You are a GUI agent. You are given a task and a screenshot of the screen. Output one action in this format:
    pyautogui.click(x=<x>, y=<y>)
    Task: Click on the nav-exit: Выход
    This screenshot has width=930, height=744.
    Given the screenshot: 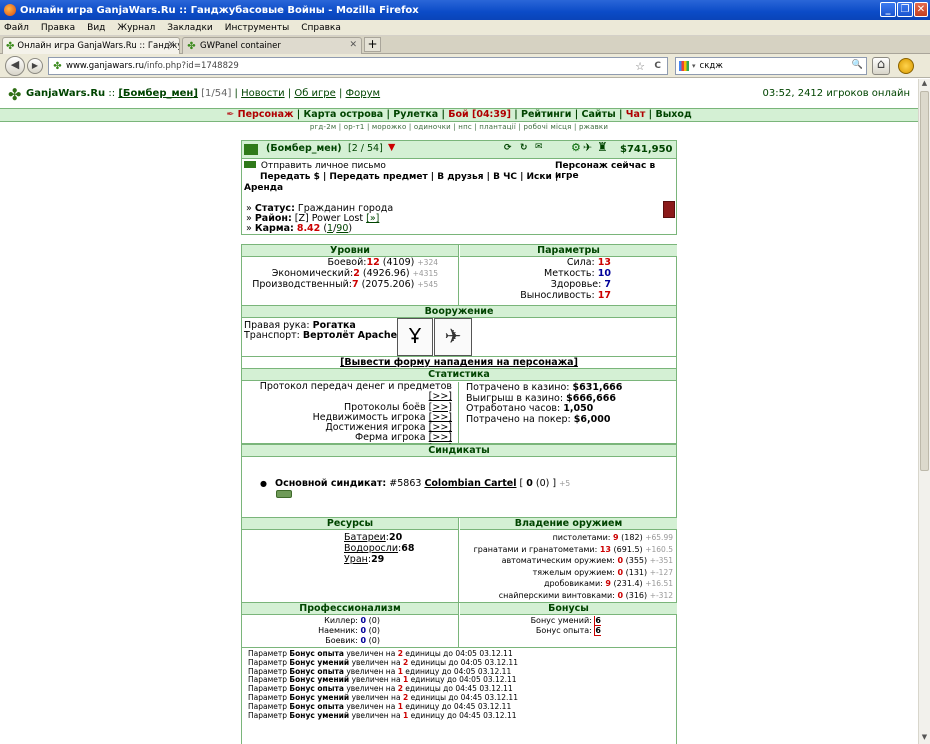 What is the action you would take?
    pyautogui.click(x=673, y=114)
    